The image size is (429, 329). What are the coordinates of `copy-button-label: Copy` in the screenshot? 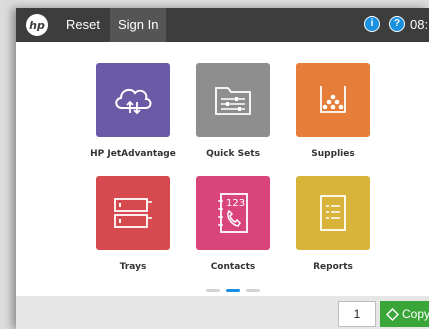 It's located at (415, 314).